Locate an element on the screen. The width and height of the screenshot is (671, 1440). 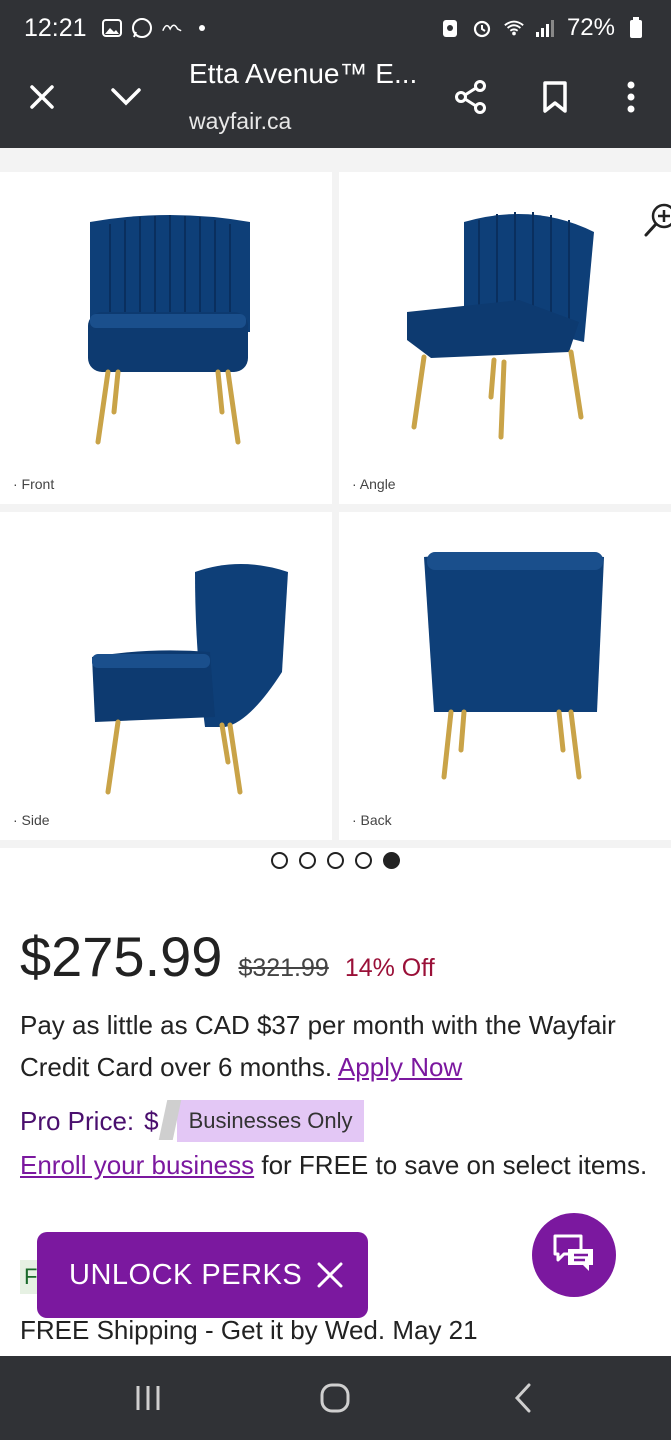
status-right: 72% is located at coordinates (543, 28).